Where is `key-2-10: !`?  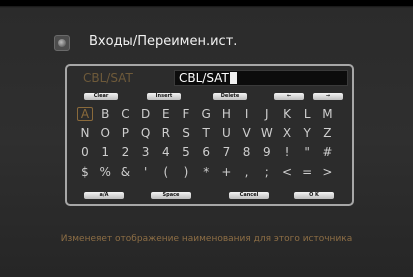 key-2-10: ! is located at coordinates (287, 152).